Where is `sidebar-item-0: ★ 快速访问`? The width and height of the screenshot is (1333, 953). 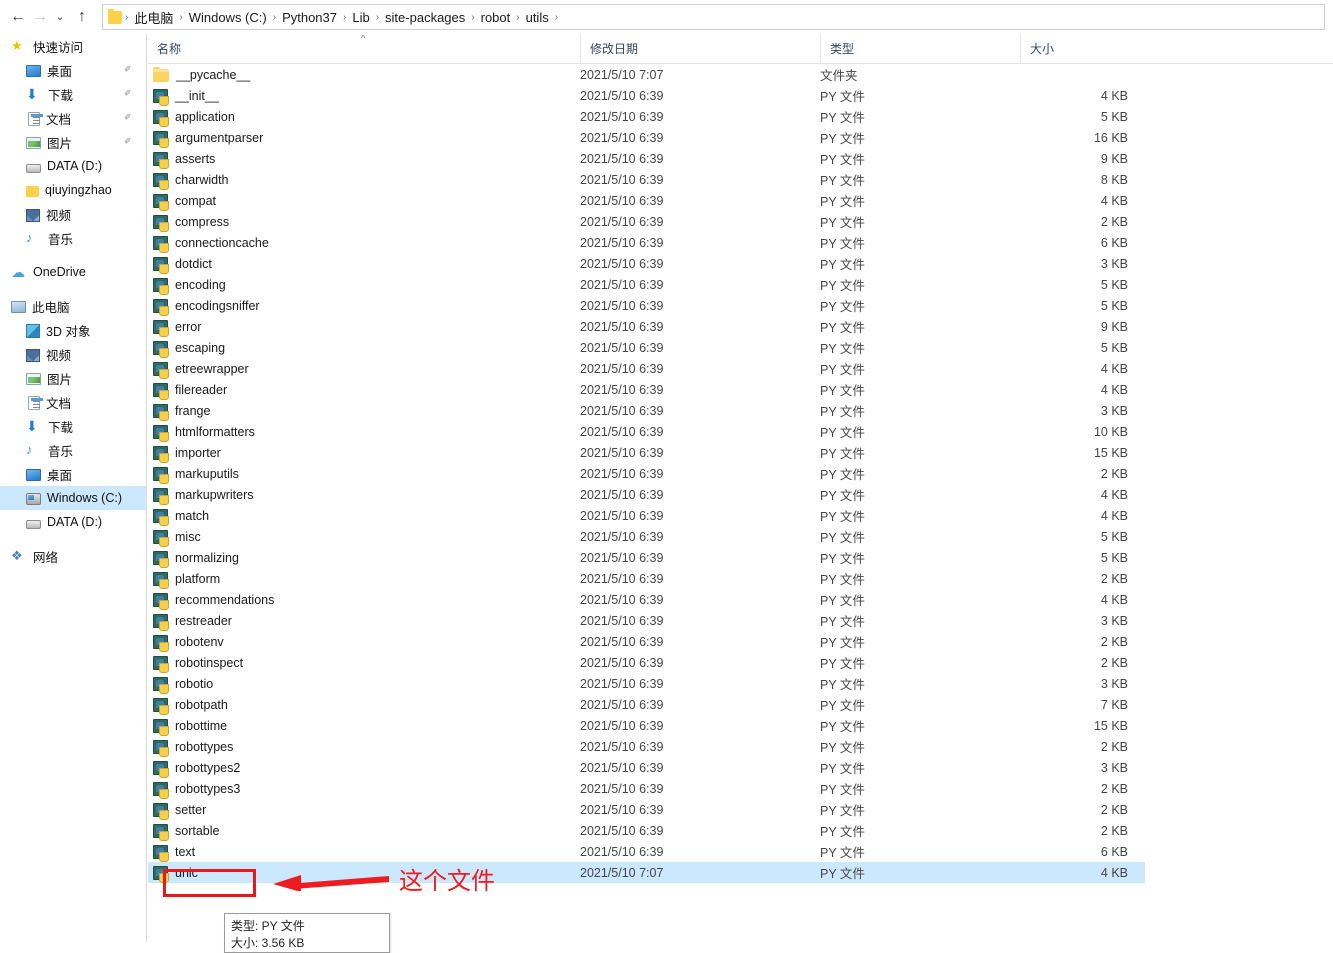
sidebar-item-0: ★ 快速访问 is located at coordinates (73, 46).